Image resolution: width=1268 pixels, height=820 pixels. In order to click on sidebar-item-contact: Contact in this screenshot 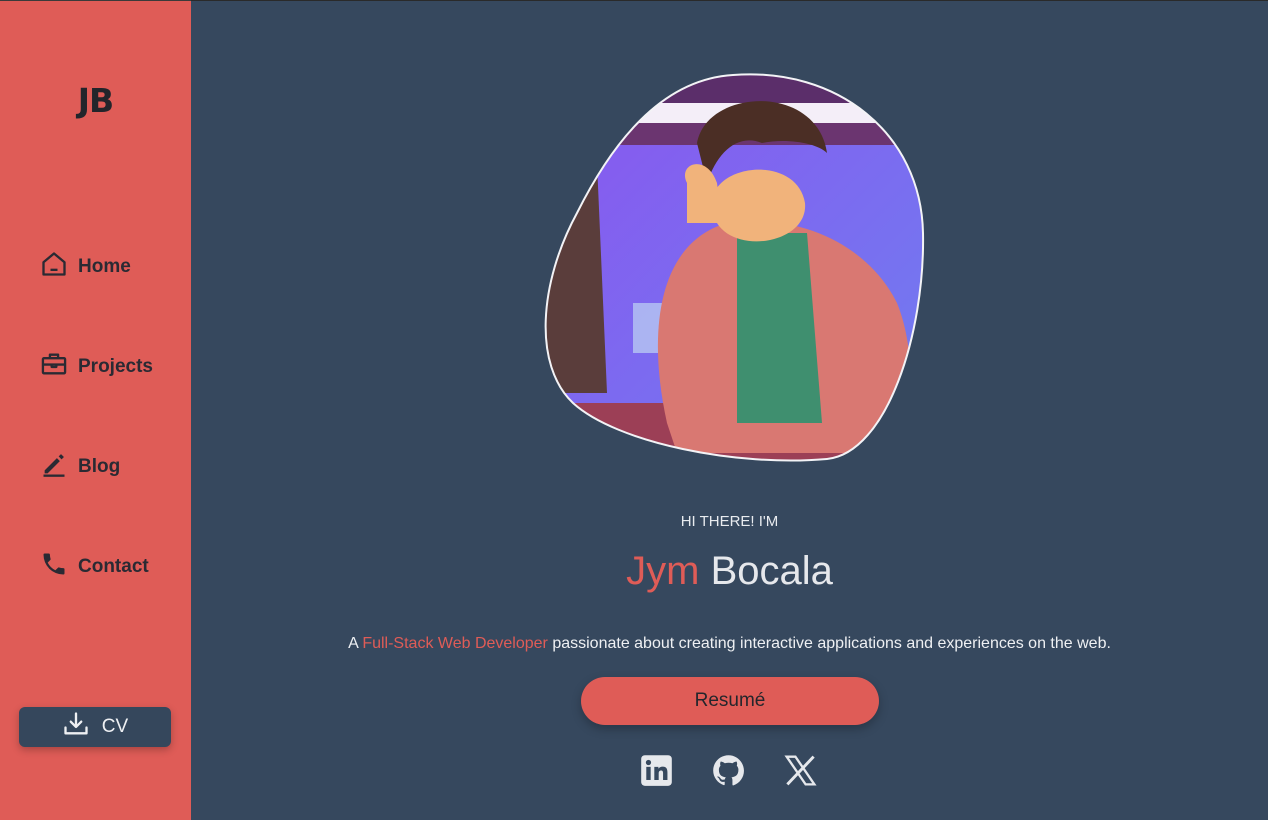, I will do `click(94, 567)`.